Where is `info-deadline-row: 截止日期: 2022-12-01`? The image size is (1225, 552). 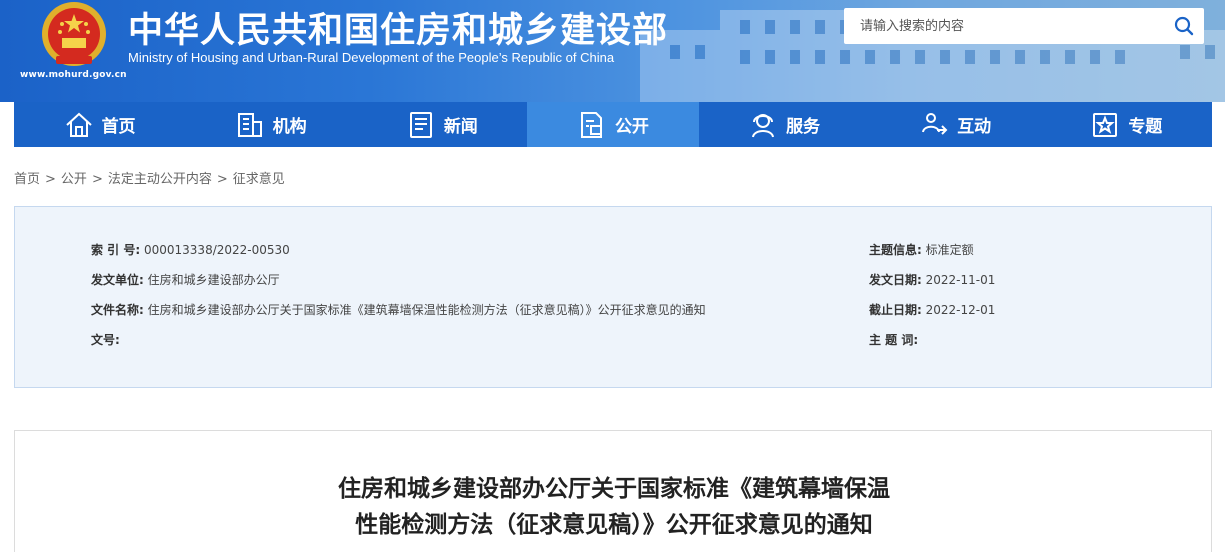 info-deadline-row: 截止日期: 2022-12-01 is located at coordinates (932, 309).